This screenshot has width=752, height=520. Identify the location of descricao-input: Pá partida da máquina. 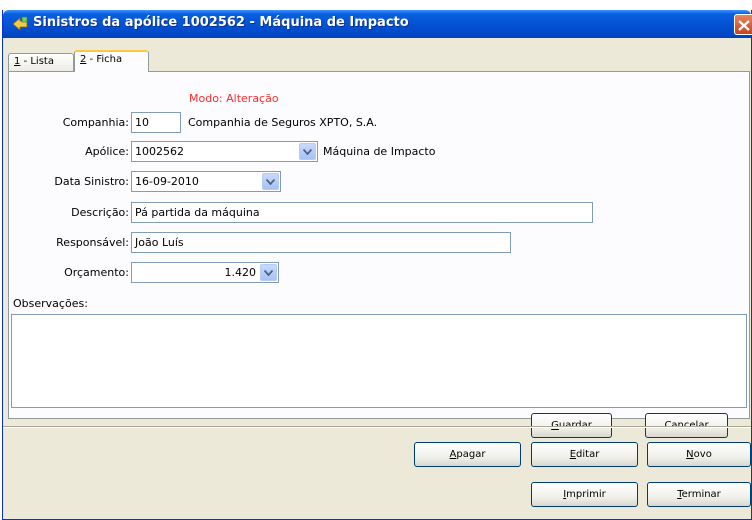
(362, 212).